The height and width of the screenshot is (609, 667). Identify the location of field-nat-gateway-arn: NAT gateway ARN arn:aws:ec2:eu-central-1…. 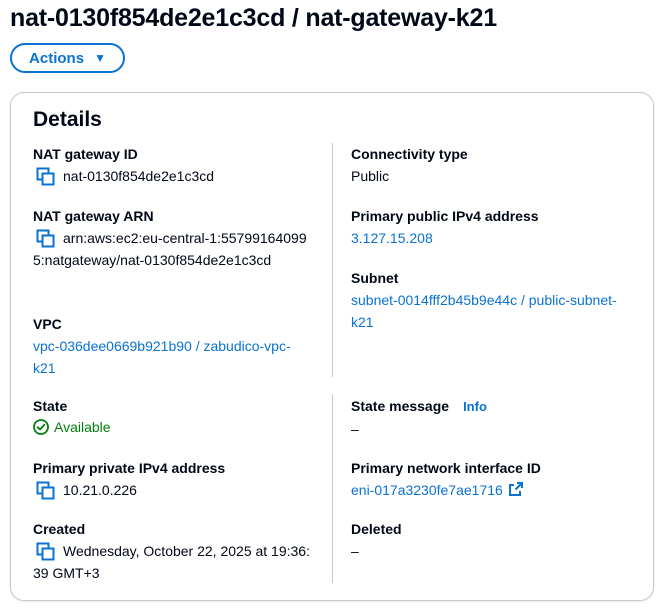
(174, 238).